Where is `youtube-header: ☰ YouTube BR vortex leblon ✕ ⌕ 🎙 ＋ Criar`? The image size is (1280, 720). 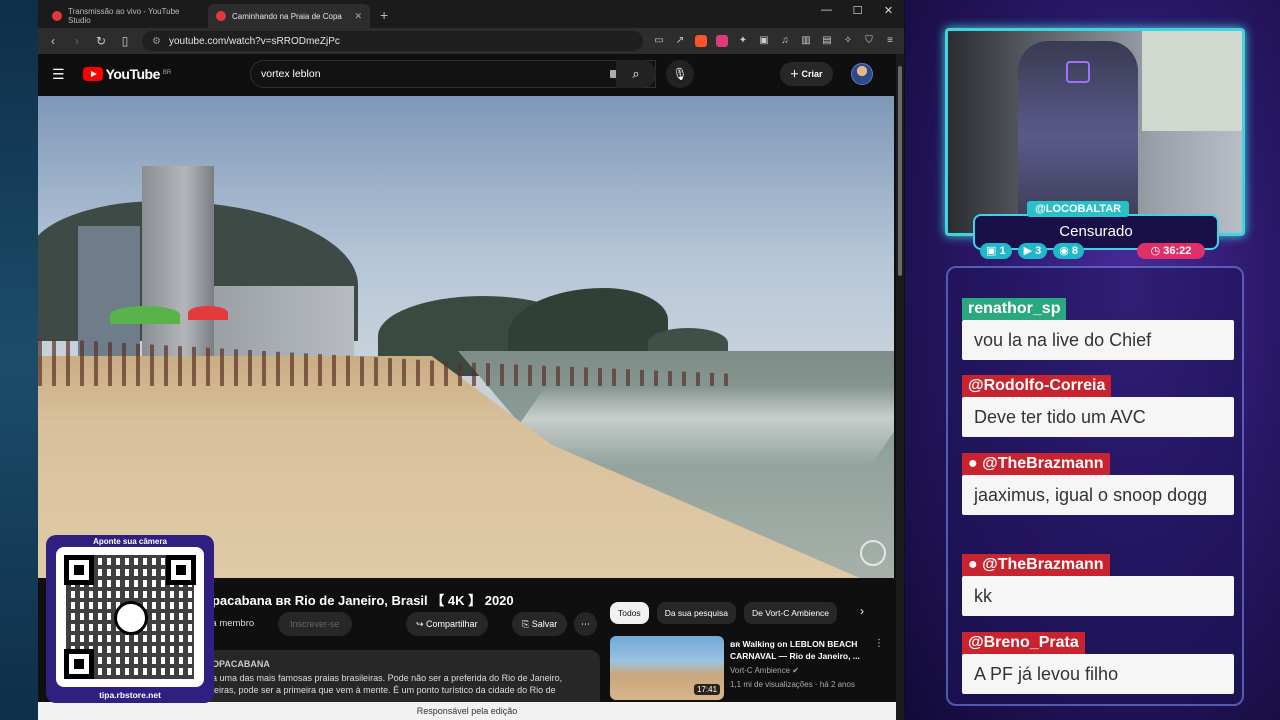
youtube-header: ☰ YouTube BR vortex leblon ✕ ⌕ 🎙 ＋ Criar is located at coordinates (467, 74).